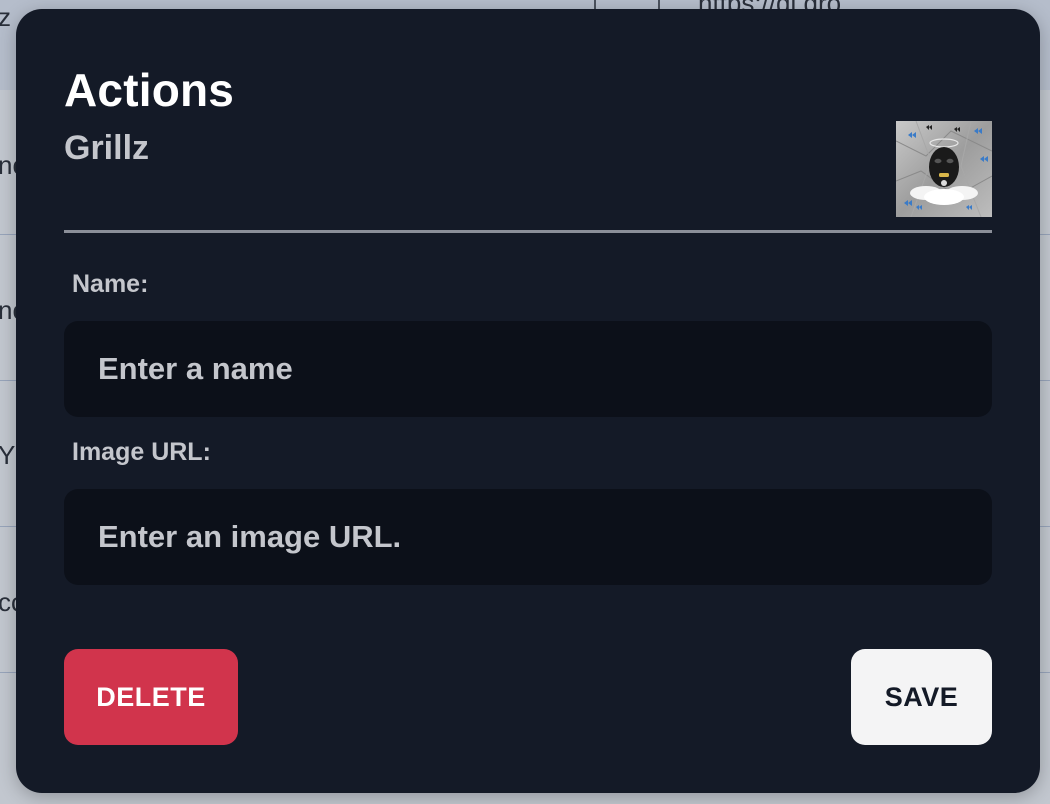  What do you see at coordinates (110, 284) in the screenshot?
I see `name-label: Name:` at bounding box center [110, 284].